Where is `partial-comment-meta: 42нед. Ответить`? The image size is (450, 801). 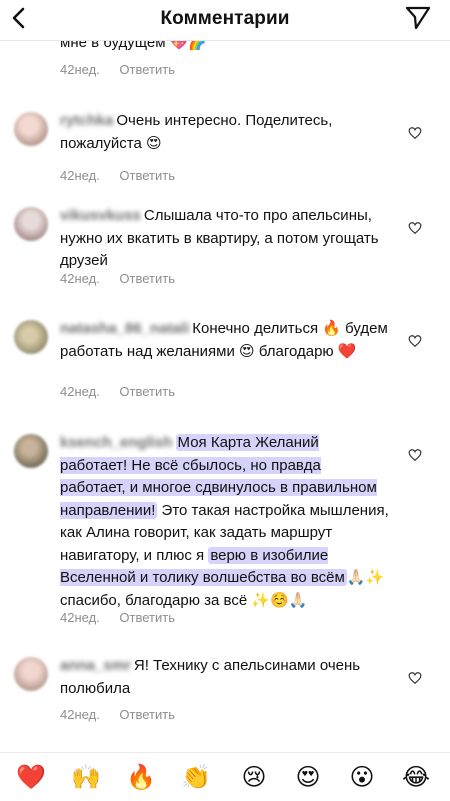 partial-comment-meta: 42нед. Ответить is located at coordinates (117, 69).